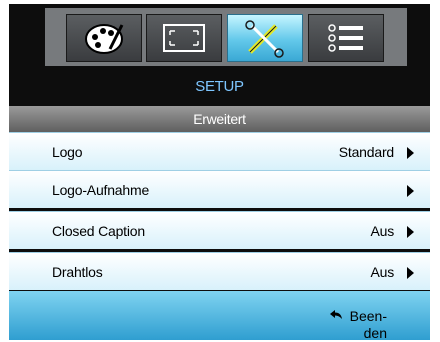  I want to click on menu-item-label: Logo-Aufnahme, so click(101, 190).